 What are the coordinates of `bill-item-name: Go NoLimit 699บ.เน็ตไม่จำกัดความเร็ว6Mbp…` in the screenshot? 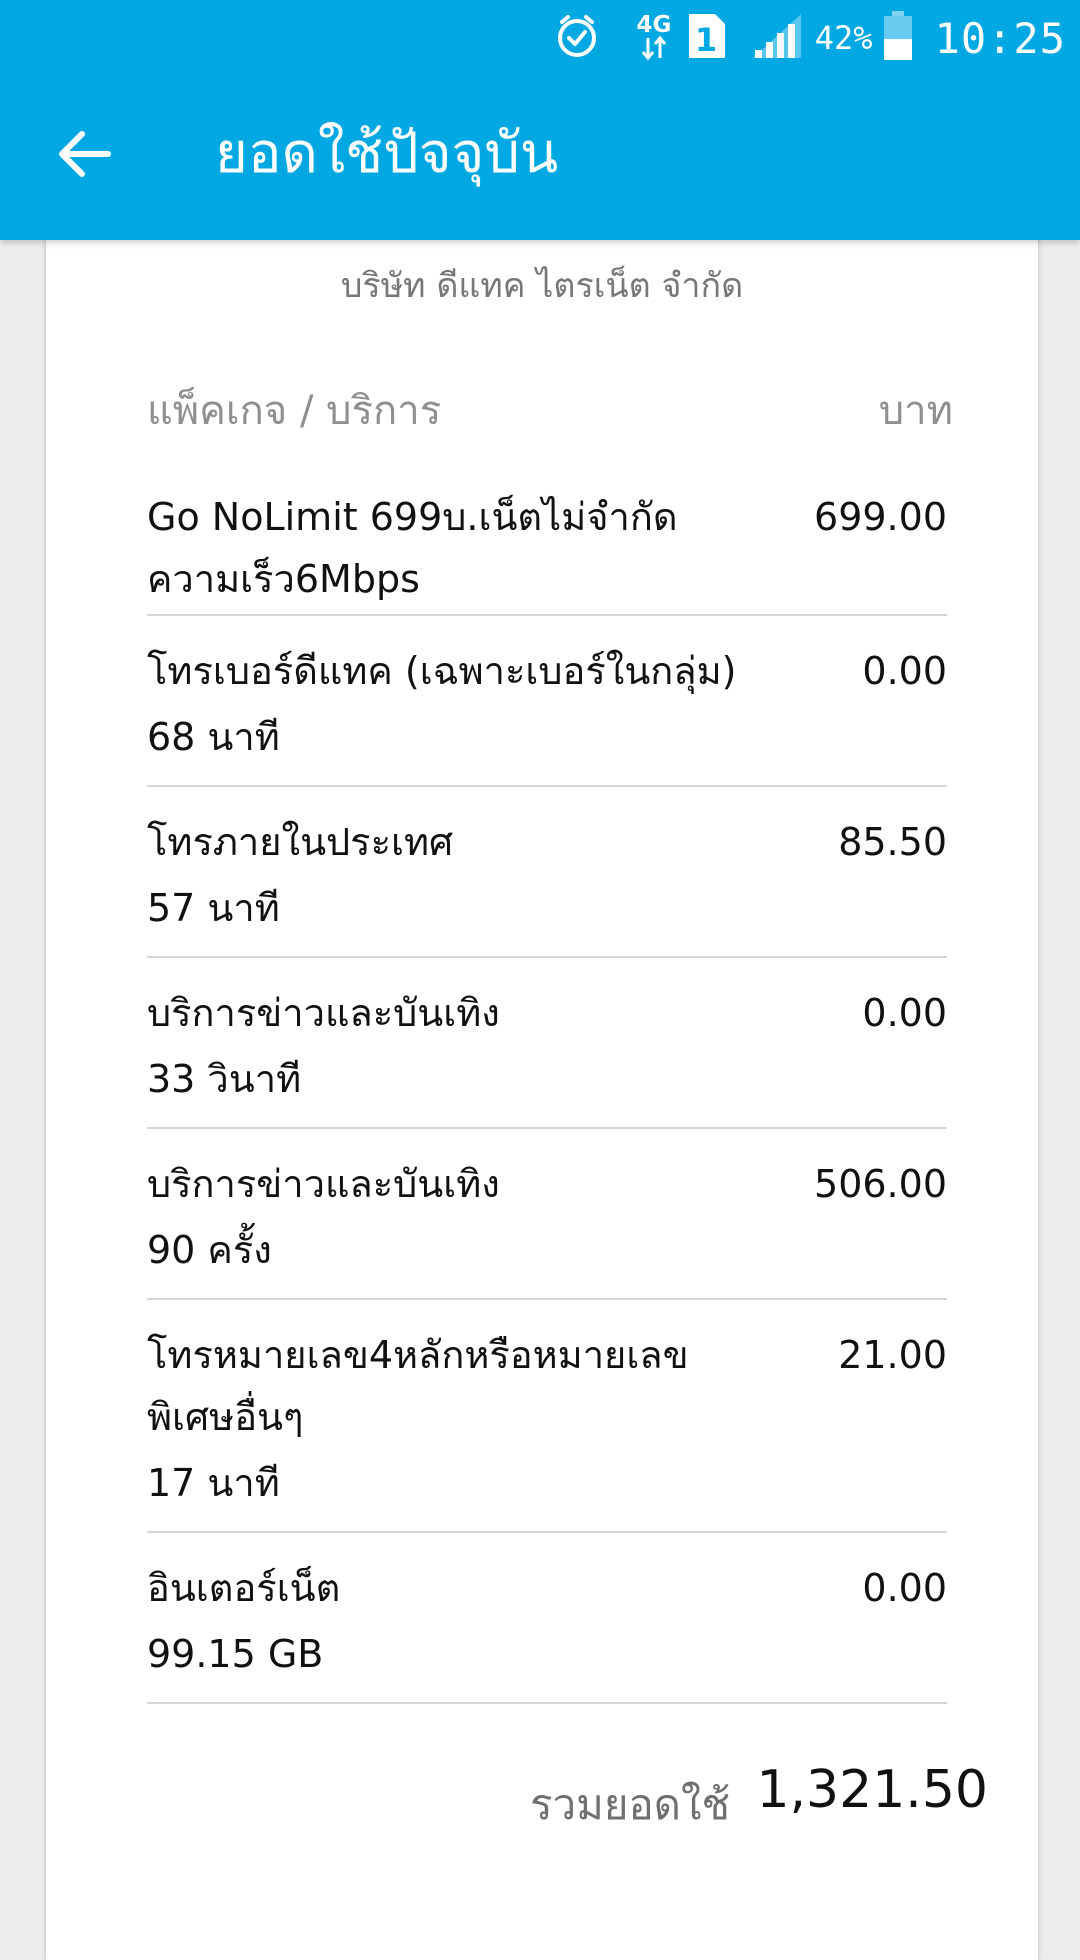 It's located at (412, 548).